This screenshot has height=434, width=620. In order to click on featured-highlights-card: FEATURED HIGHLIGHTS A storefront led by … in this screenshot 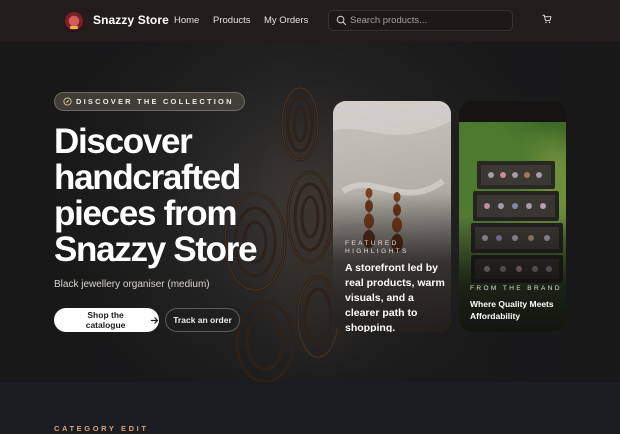, I will do `click(392, 216)`.